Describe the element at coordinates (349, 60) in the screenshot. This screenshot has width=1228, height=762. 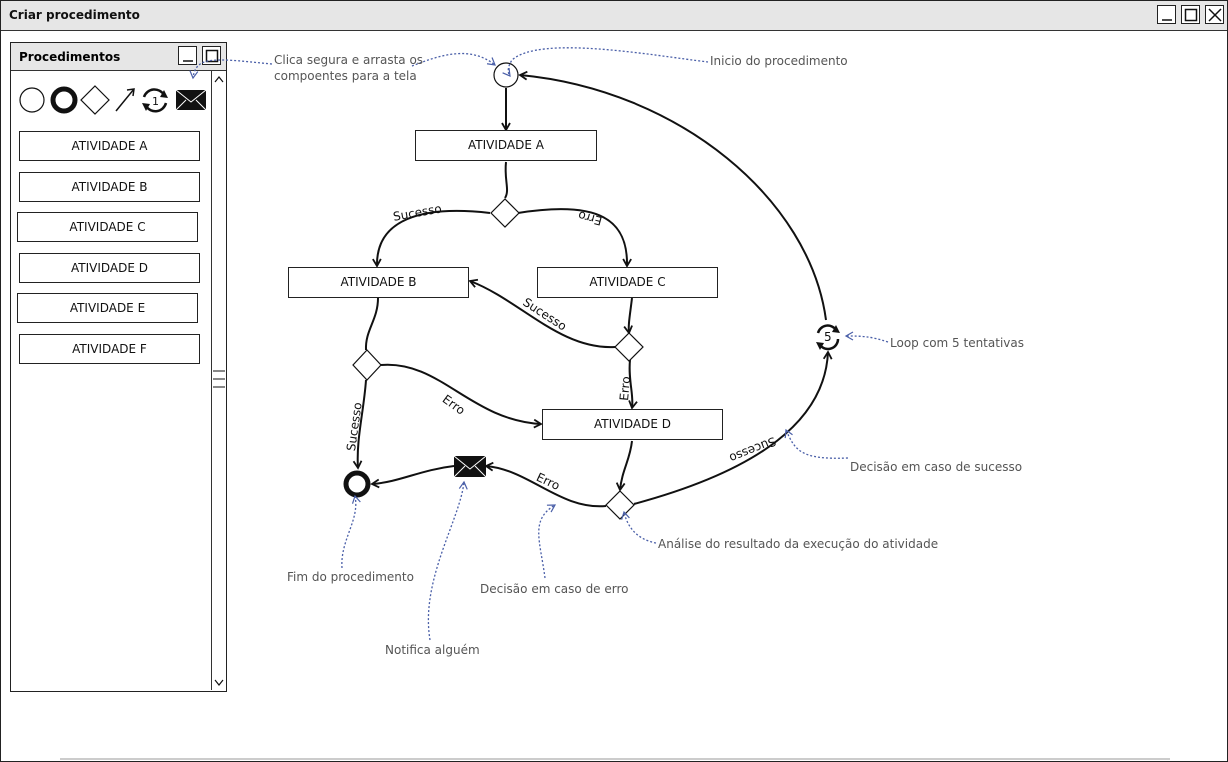
I see `note-drag: Clica segura e arrasta os` at that location.